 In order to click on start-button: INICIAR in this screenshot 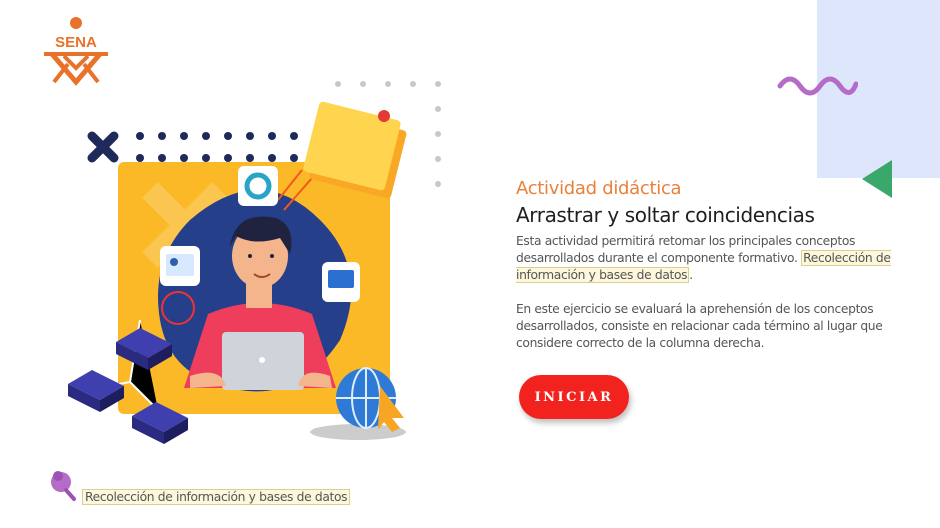, I will do `click(574, 397)`.